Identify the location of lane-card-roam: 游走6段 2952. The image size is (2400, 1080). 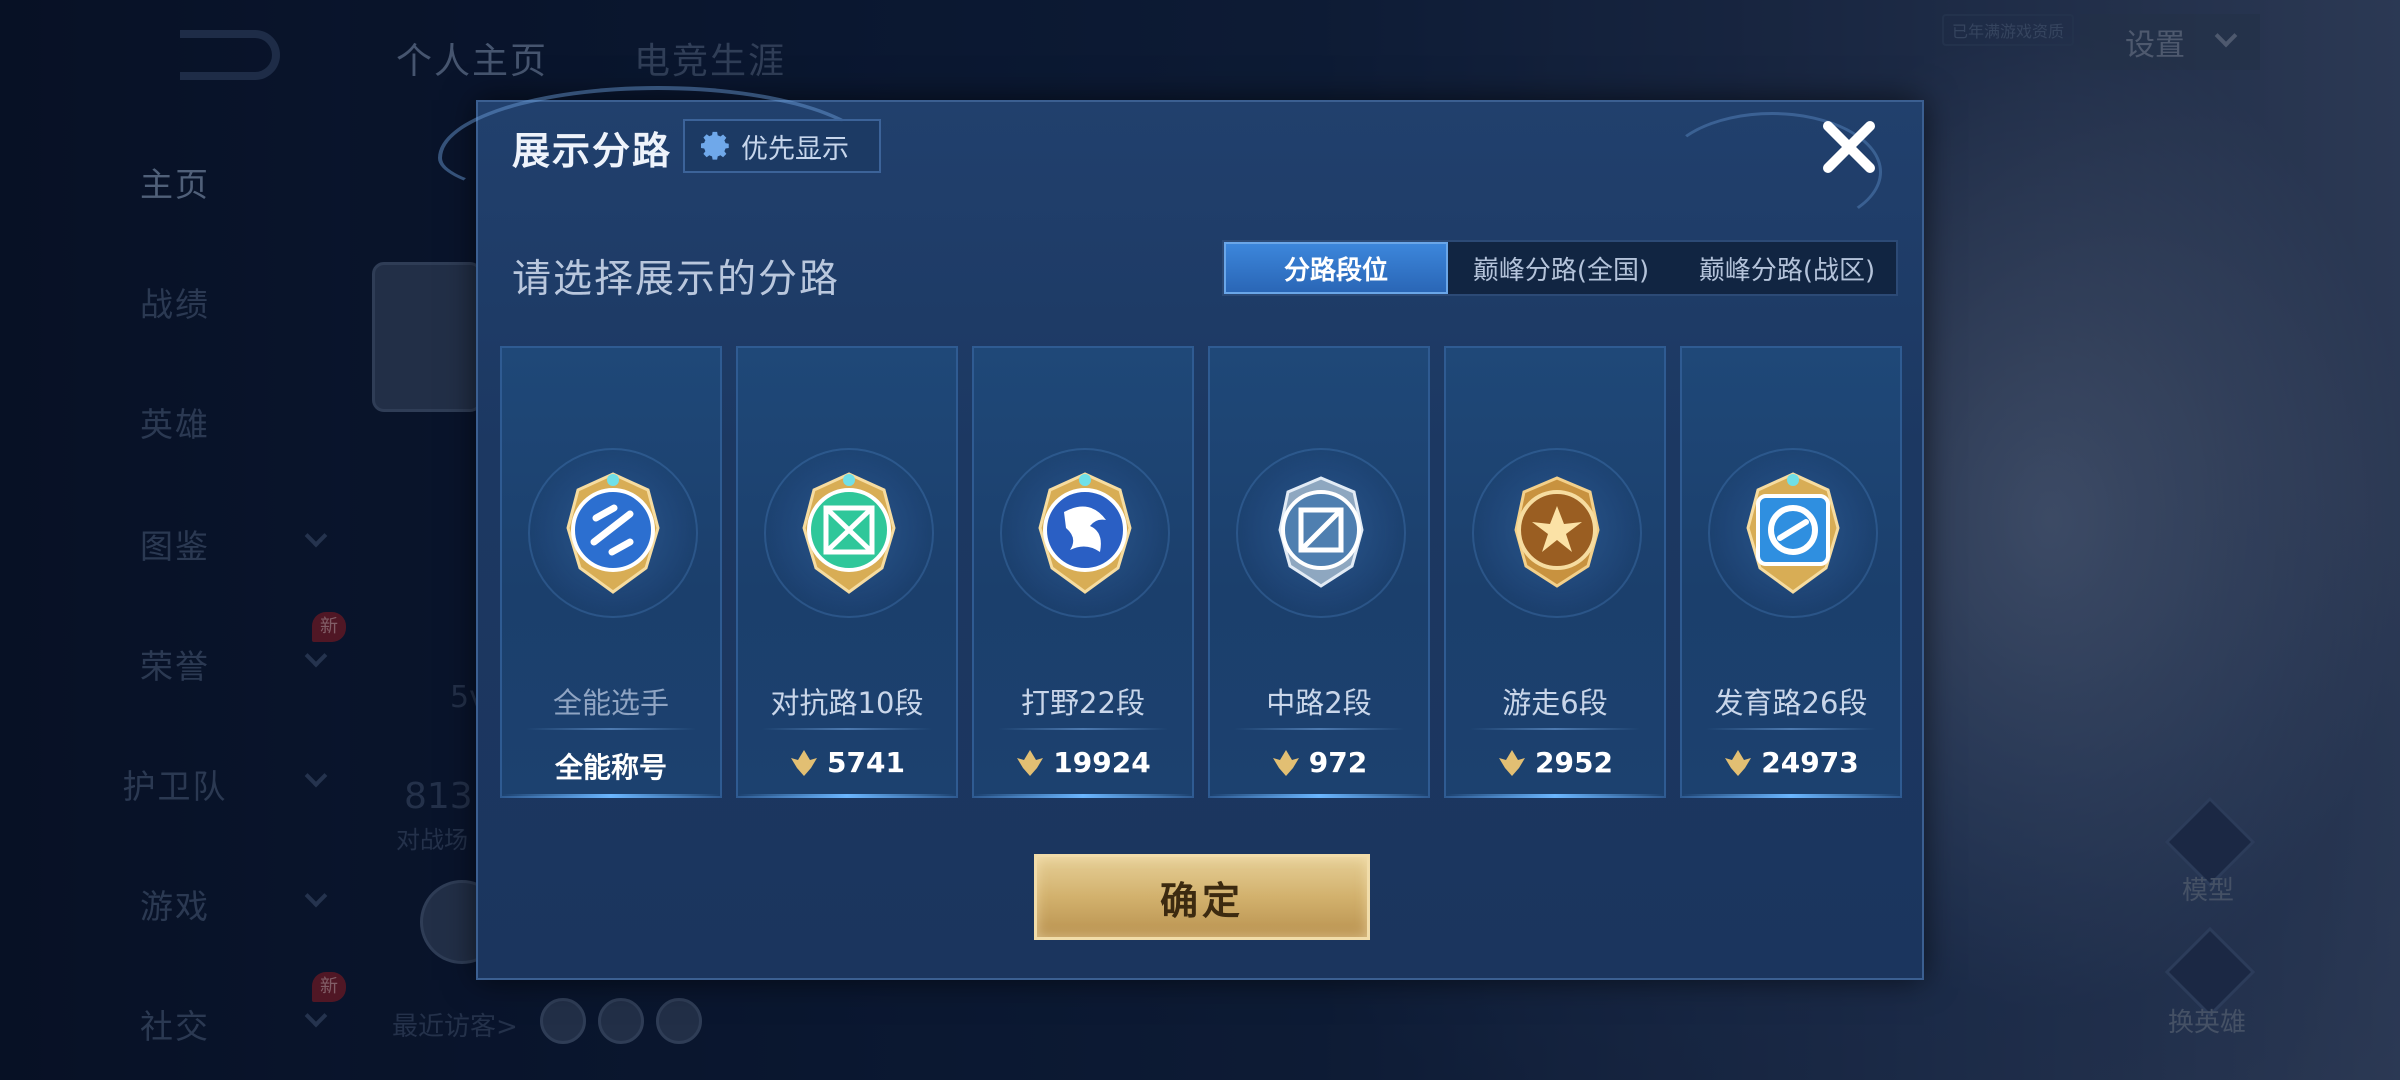
(1555, 572).